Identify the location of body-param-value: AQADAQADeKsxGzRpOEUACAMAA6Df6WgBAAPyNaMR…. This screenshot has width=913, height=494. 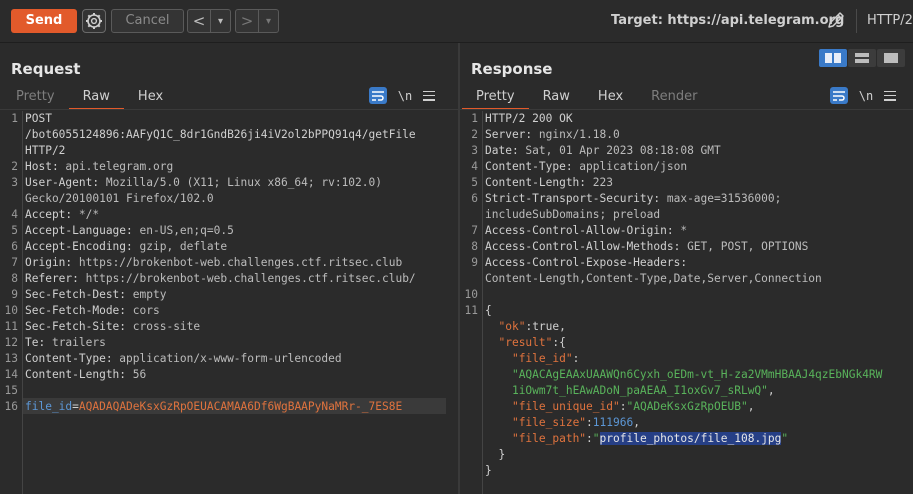
(240, 406).